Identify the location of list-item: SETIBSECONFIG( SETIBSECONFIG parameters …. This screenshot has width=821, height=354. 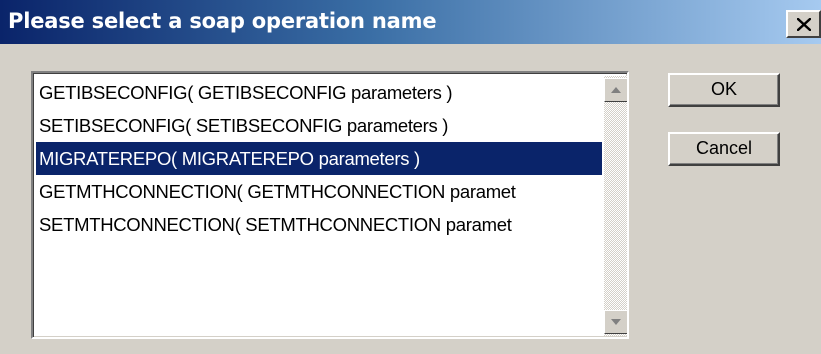
(319, 125).